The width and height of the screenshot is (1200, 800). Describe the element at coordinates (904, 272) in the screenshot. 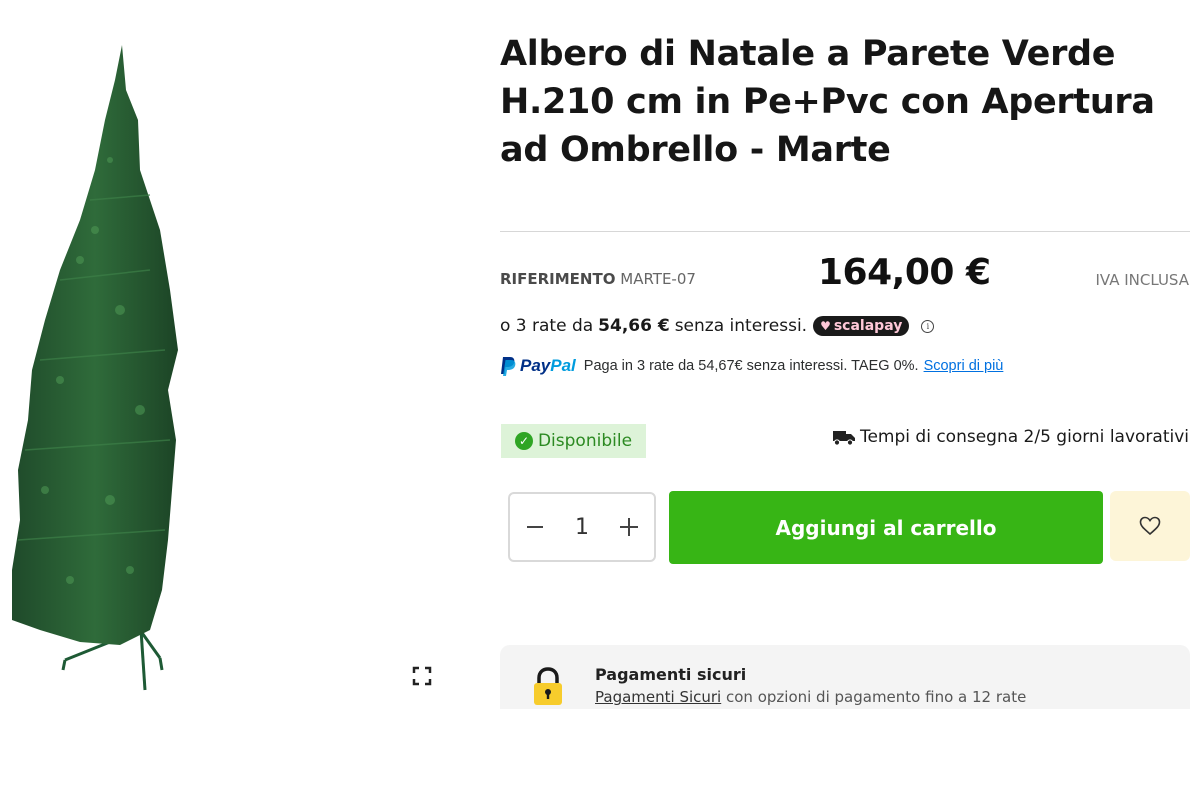

I see `product-price: 164,00 €` at that location.